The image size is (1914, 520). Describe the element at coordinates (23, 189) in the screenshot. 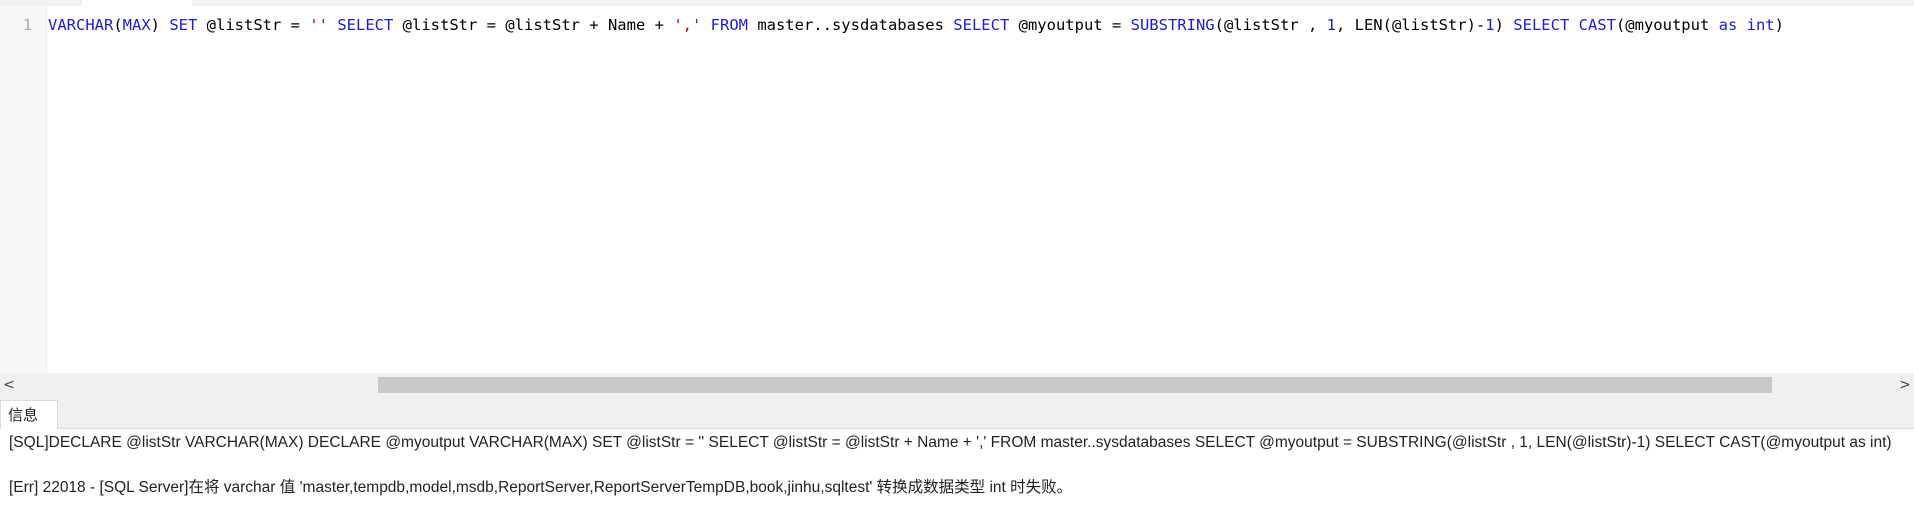

I see `line-number-gutter: 1` at that location.